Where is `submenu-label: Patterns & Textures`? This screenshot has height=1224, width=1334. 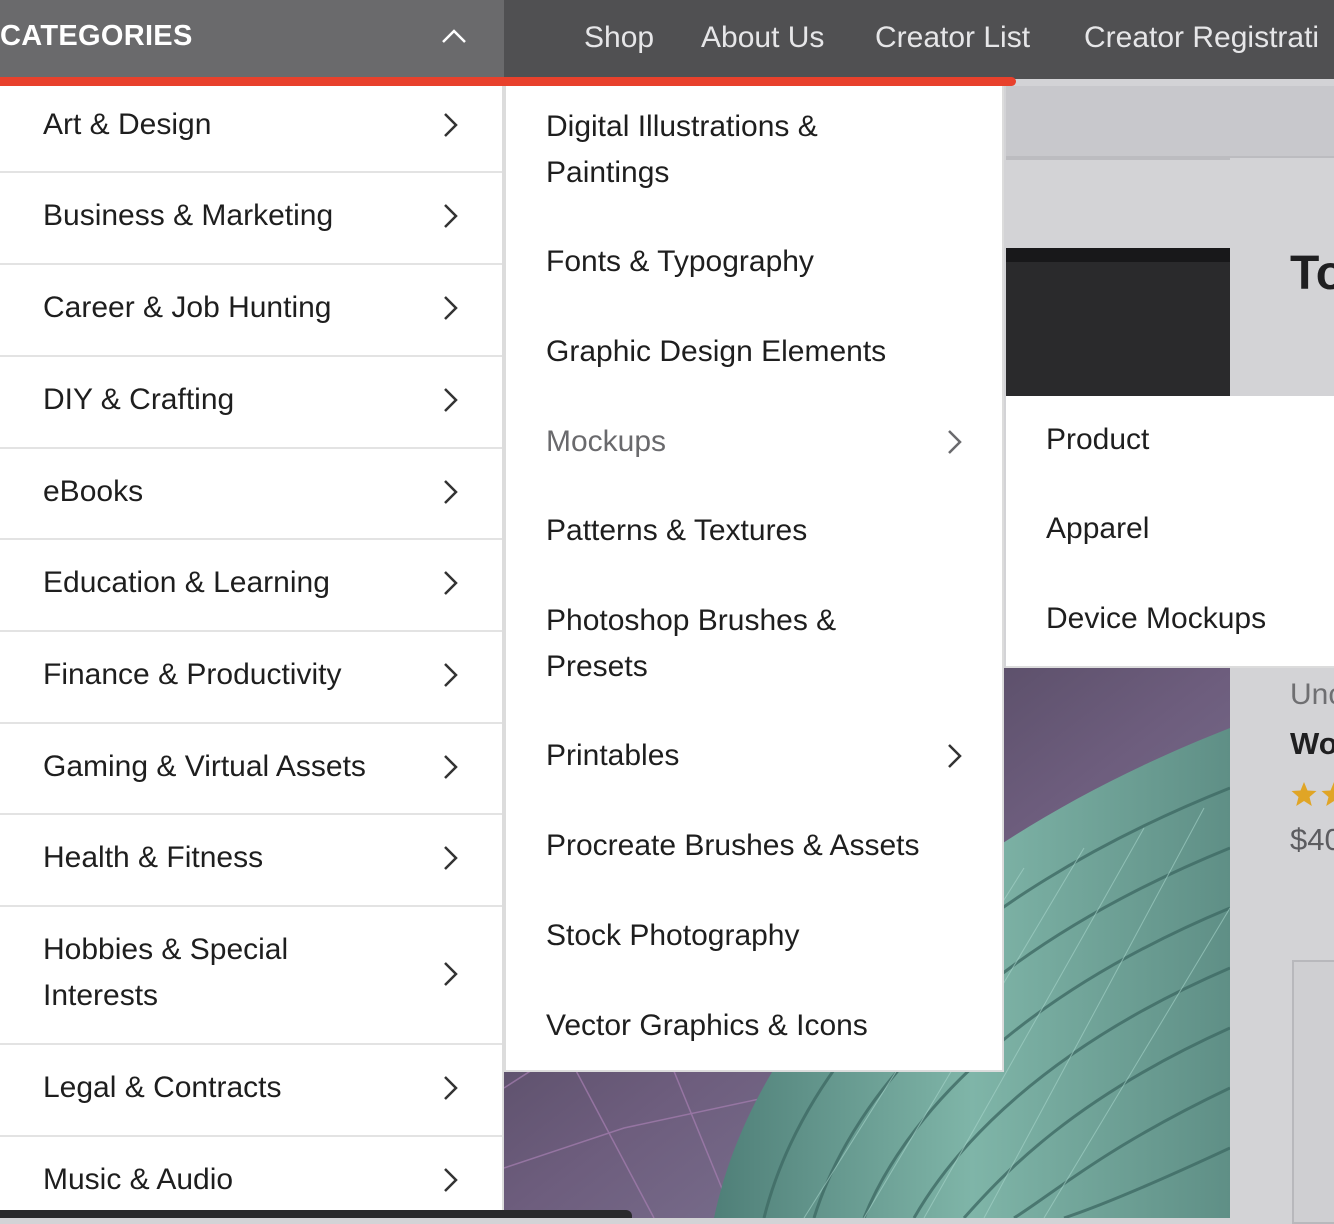
submenu-label: Patterns & Textures is located at coordinates (676, 531).